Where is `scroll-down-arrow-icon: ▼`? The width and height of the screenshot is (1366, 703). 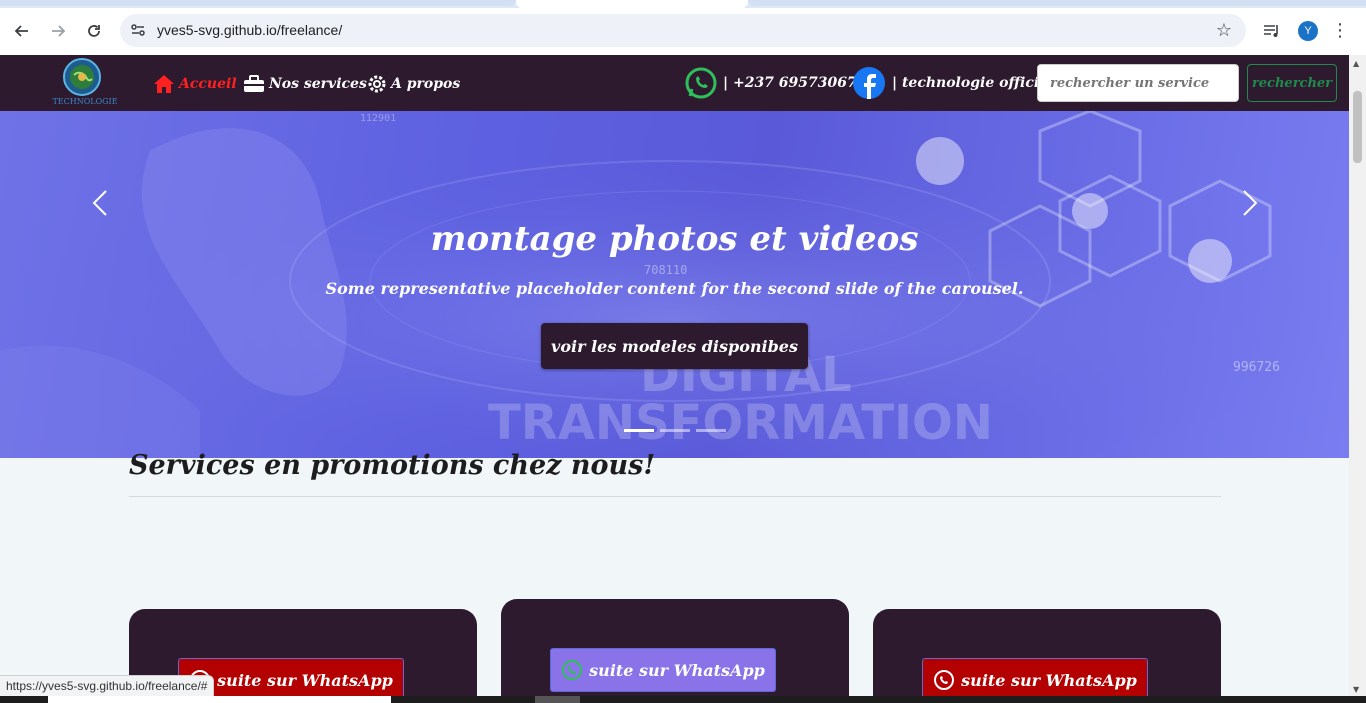 scroll-down-arrow-icon: ▼ is located at coordinates (1356, 689).